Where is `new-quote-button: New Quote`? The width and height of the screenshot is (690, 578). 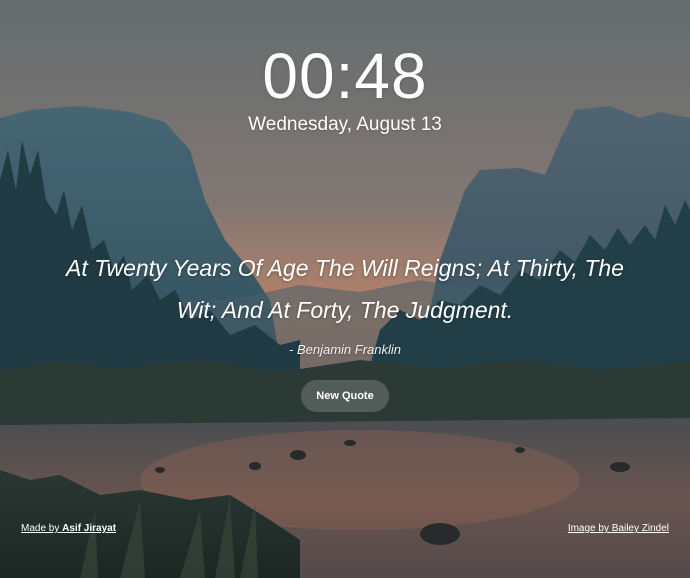 new-quote-button: New Quote is located at coordinates (345, 396).